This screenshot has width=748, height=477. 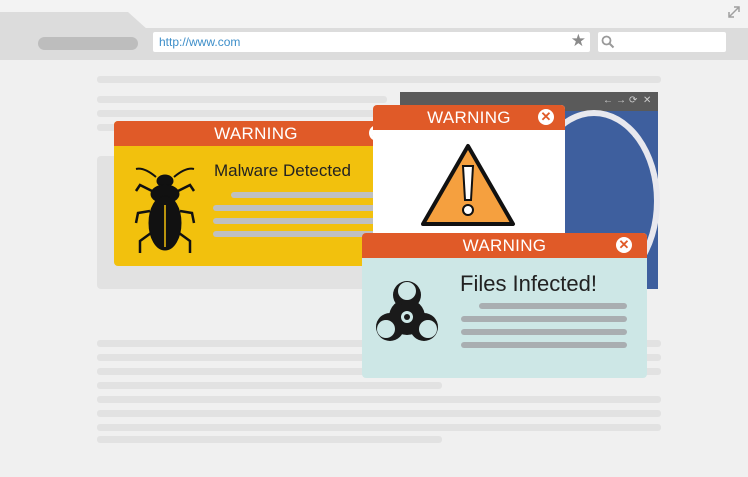 I want to click on popup-malware-detected: WARNING ✕ Malware Detected, so click(x=256, y=193).